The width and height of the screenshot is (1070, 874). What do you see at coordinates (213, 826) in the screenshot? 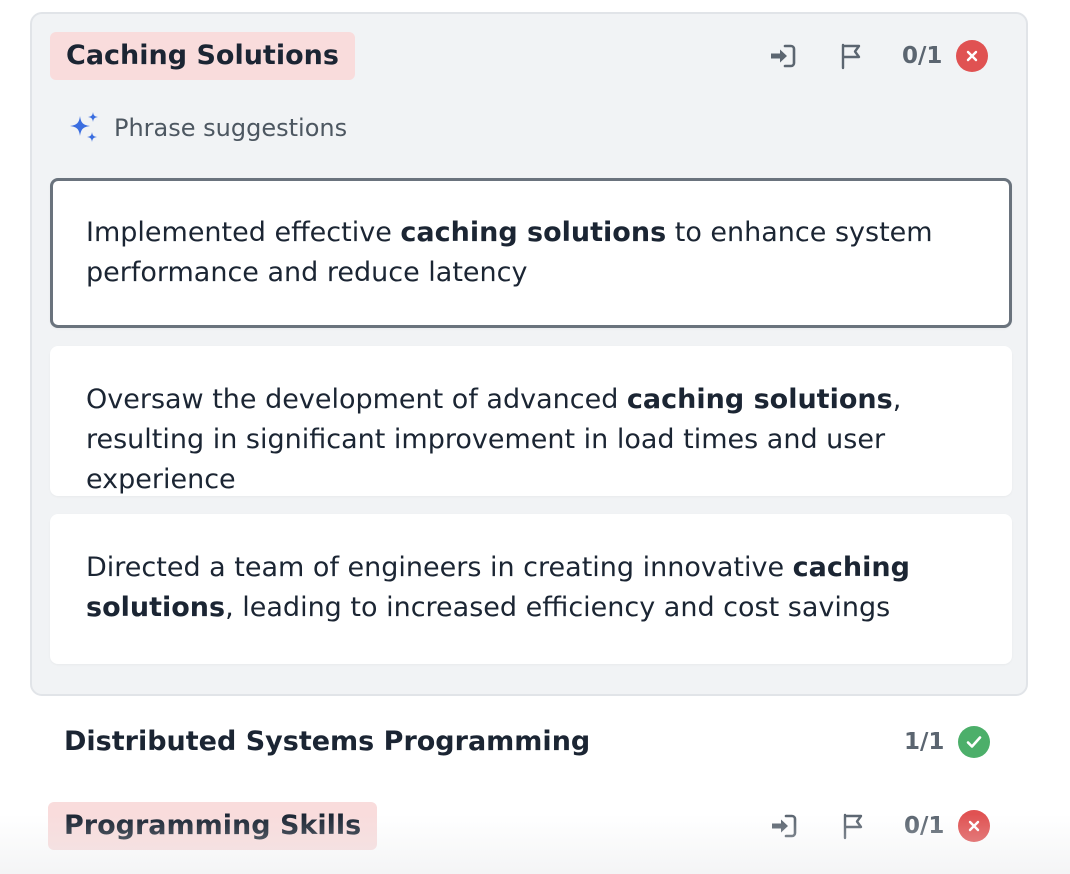
I see `keyword-label: Programming Skills` at bounding box center [213, 826].